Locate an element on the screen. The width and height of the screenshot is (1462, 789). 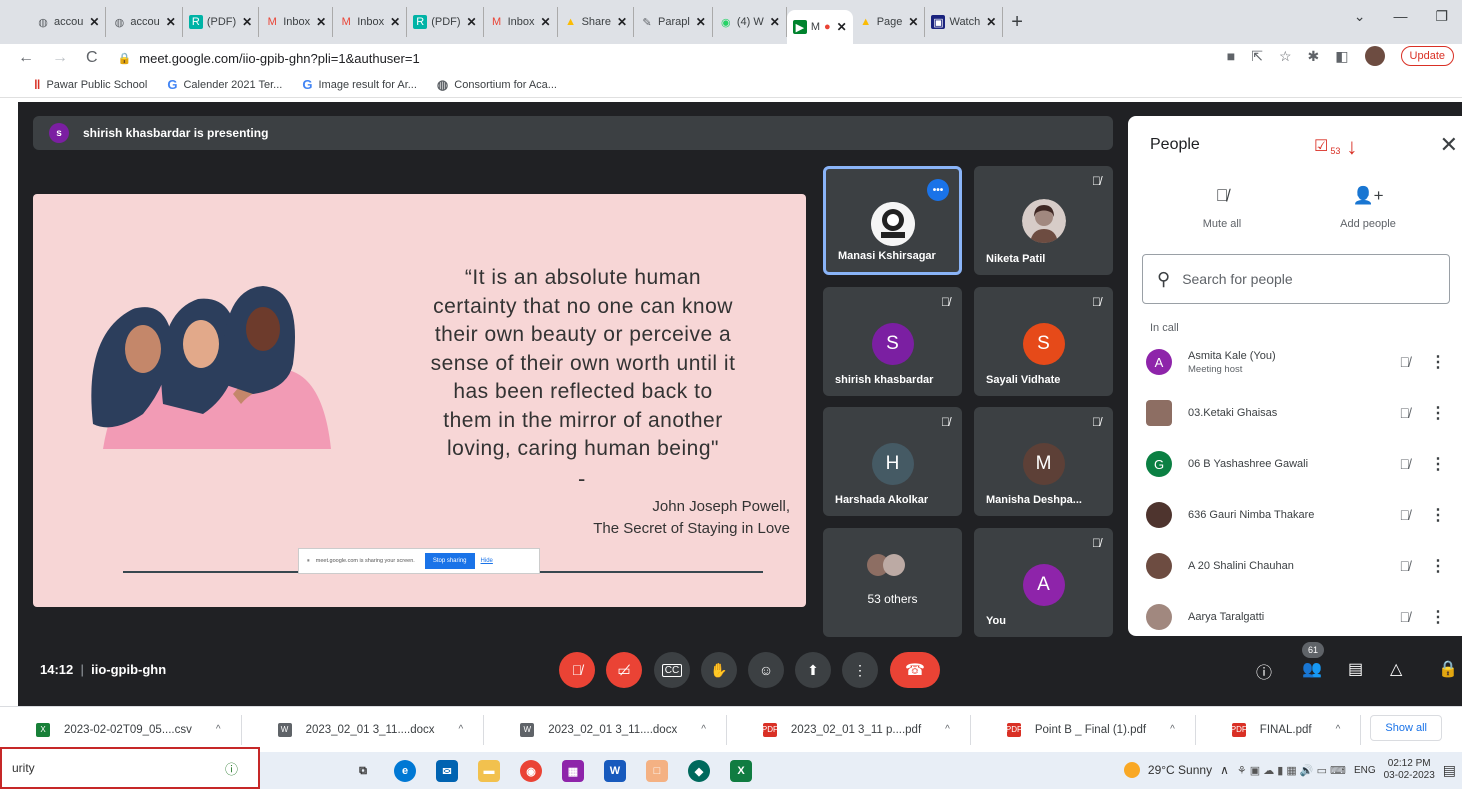
clock: 02:12 PM 03-02-2023 is located at coordinates (1409, 770).